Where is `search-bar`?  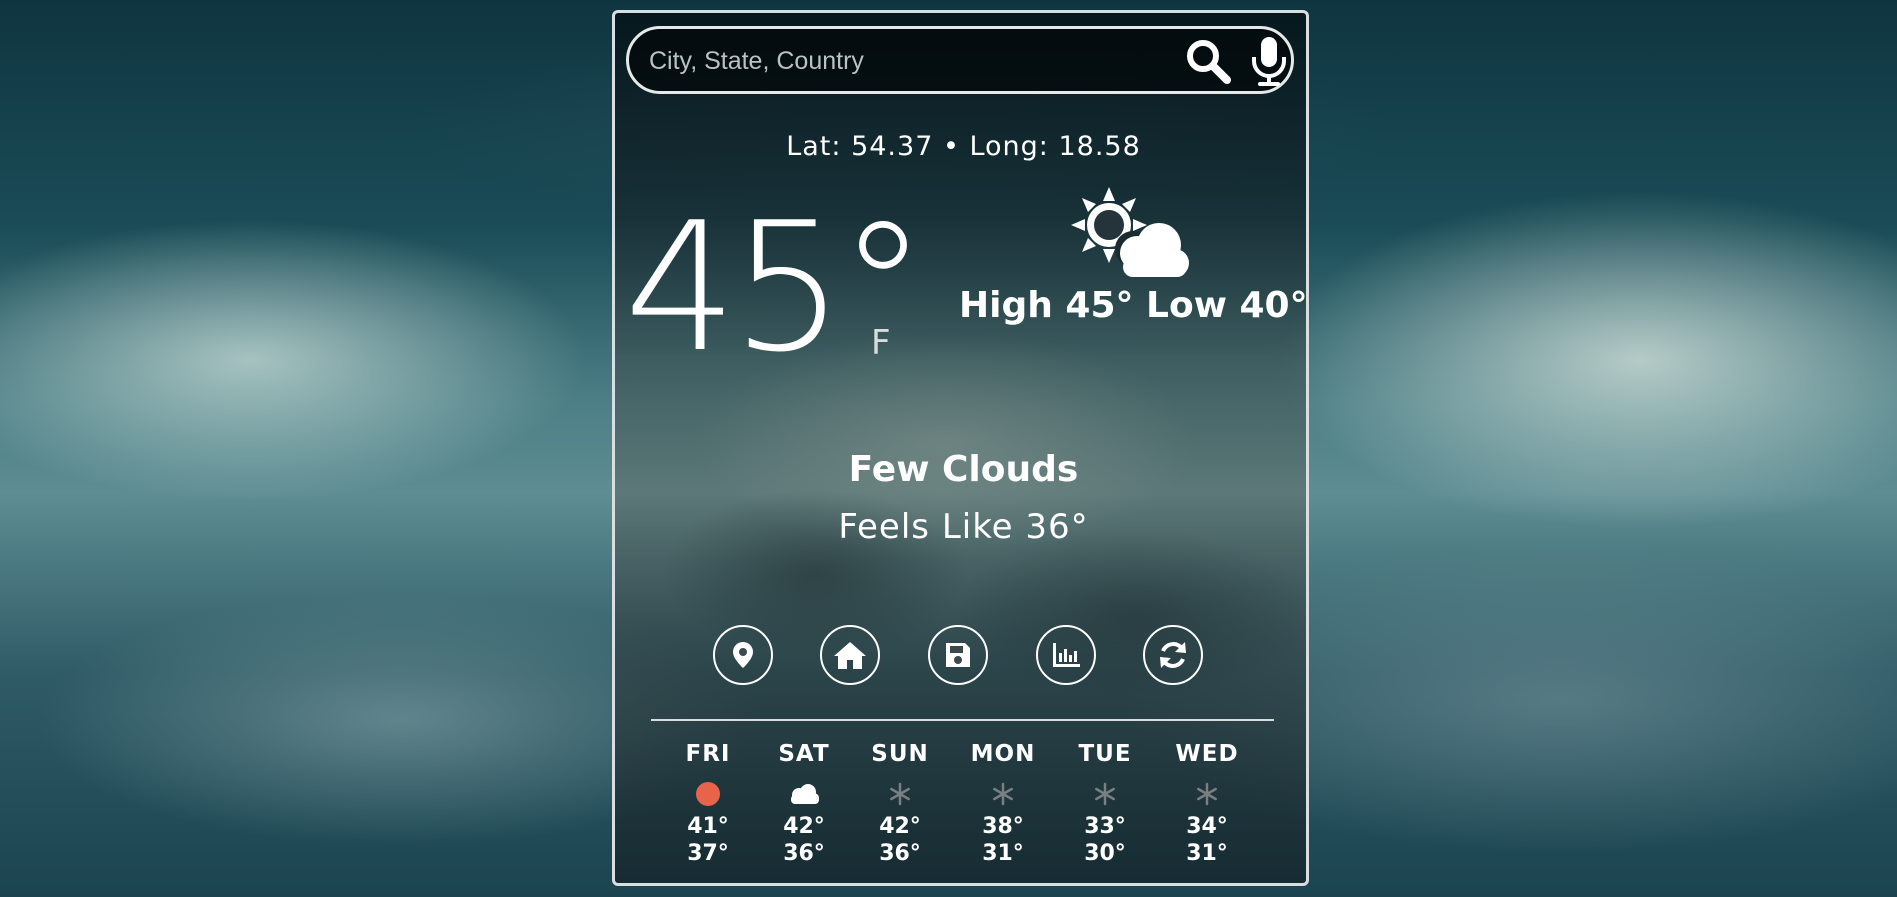 search-bar is located at coordinates (960, 60).